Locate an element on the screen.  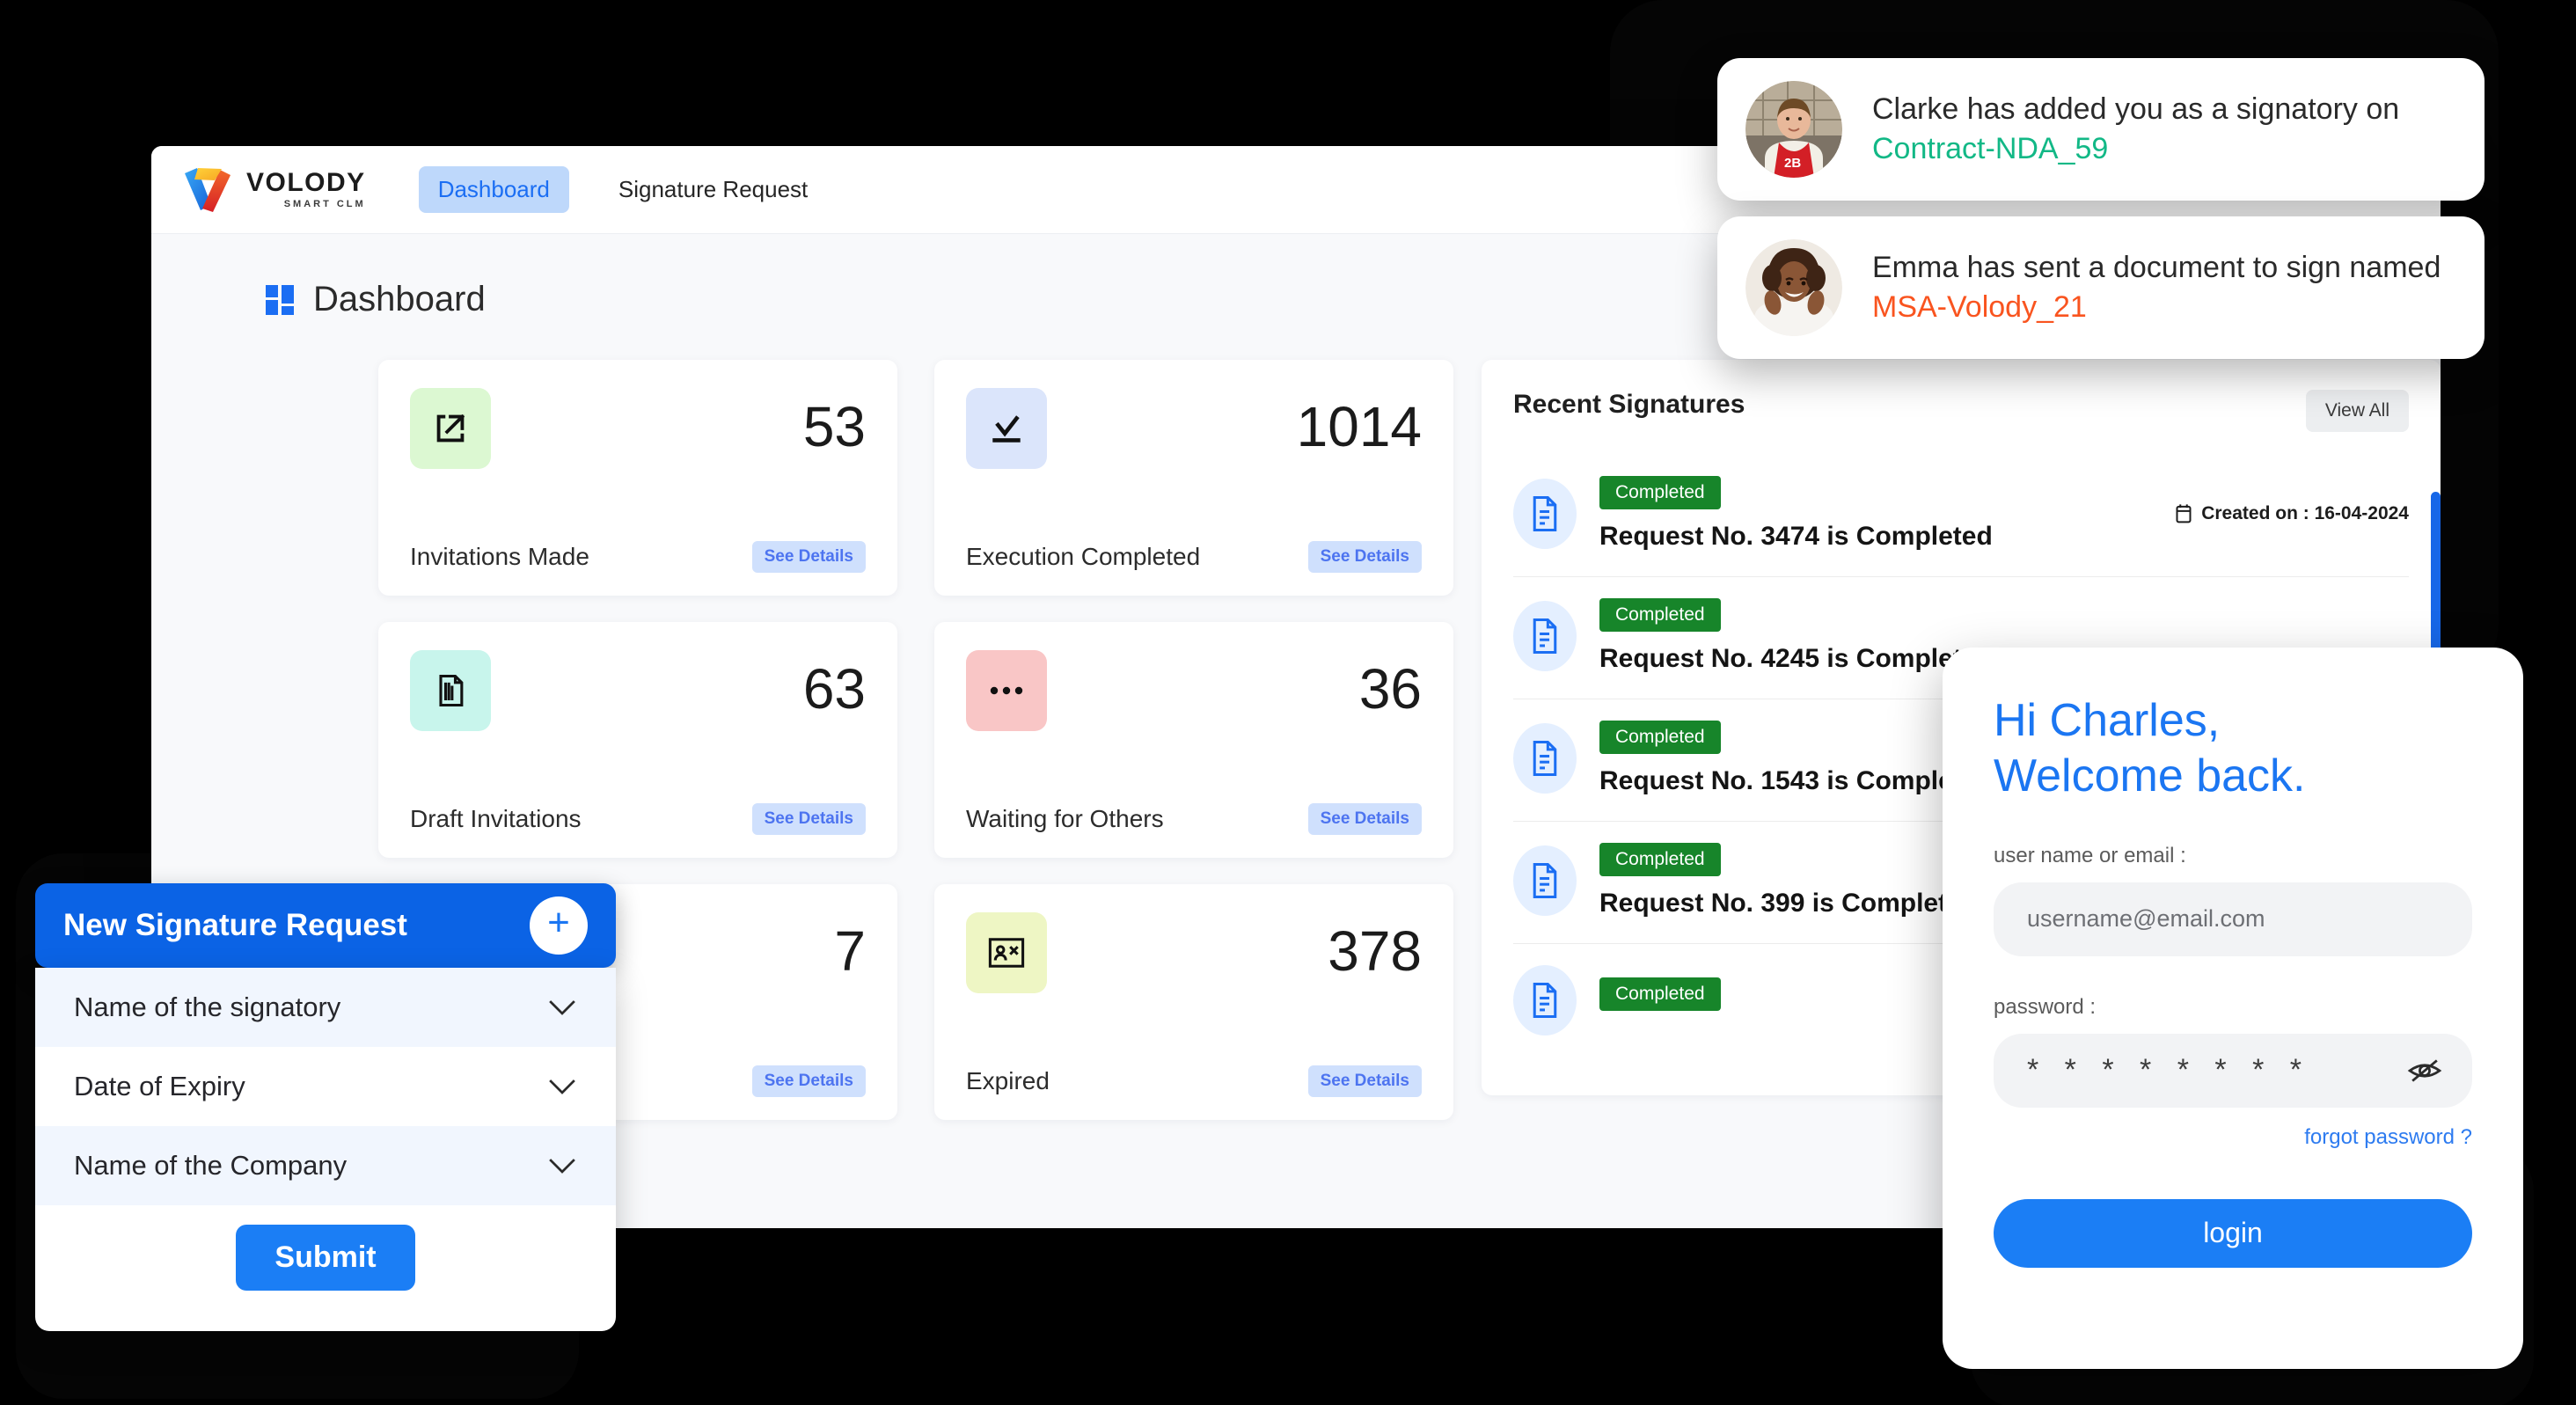
password-field: * * * * * * * * is located at coordinates (2233, 1070).